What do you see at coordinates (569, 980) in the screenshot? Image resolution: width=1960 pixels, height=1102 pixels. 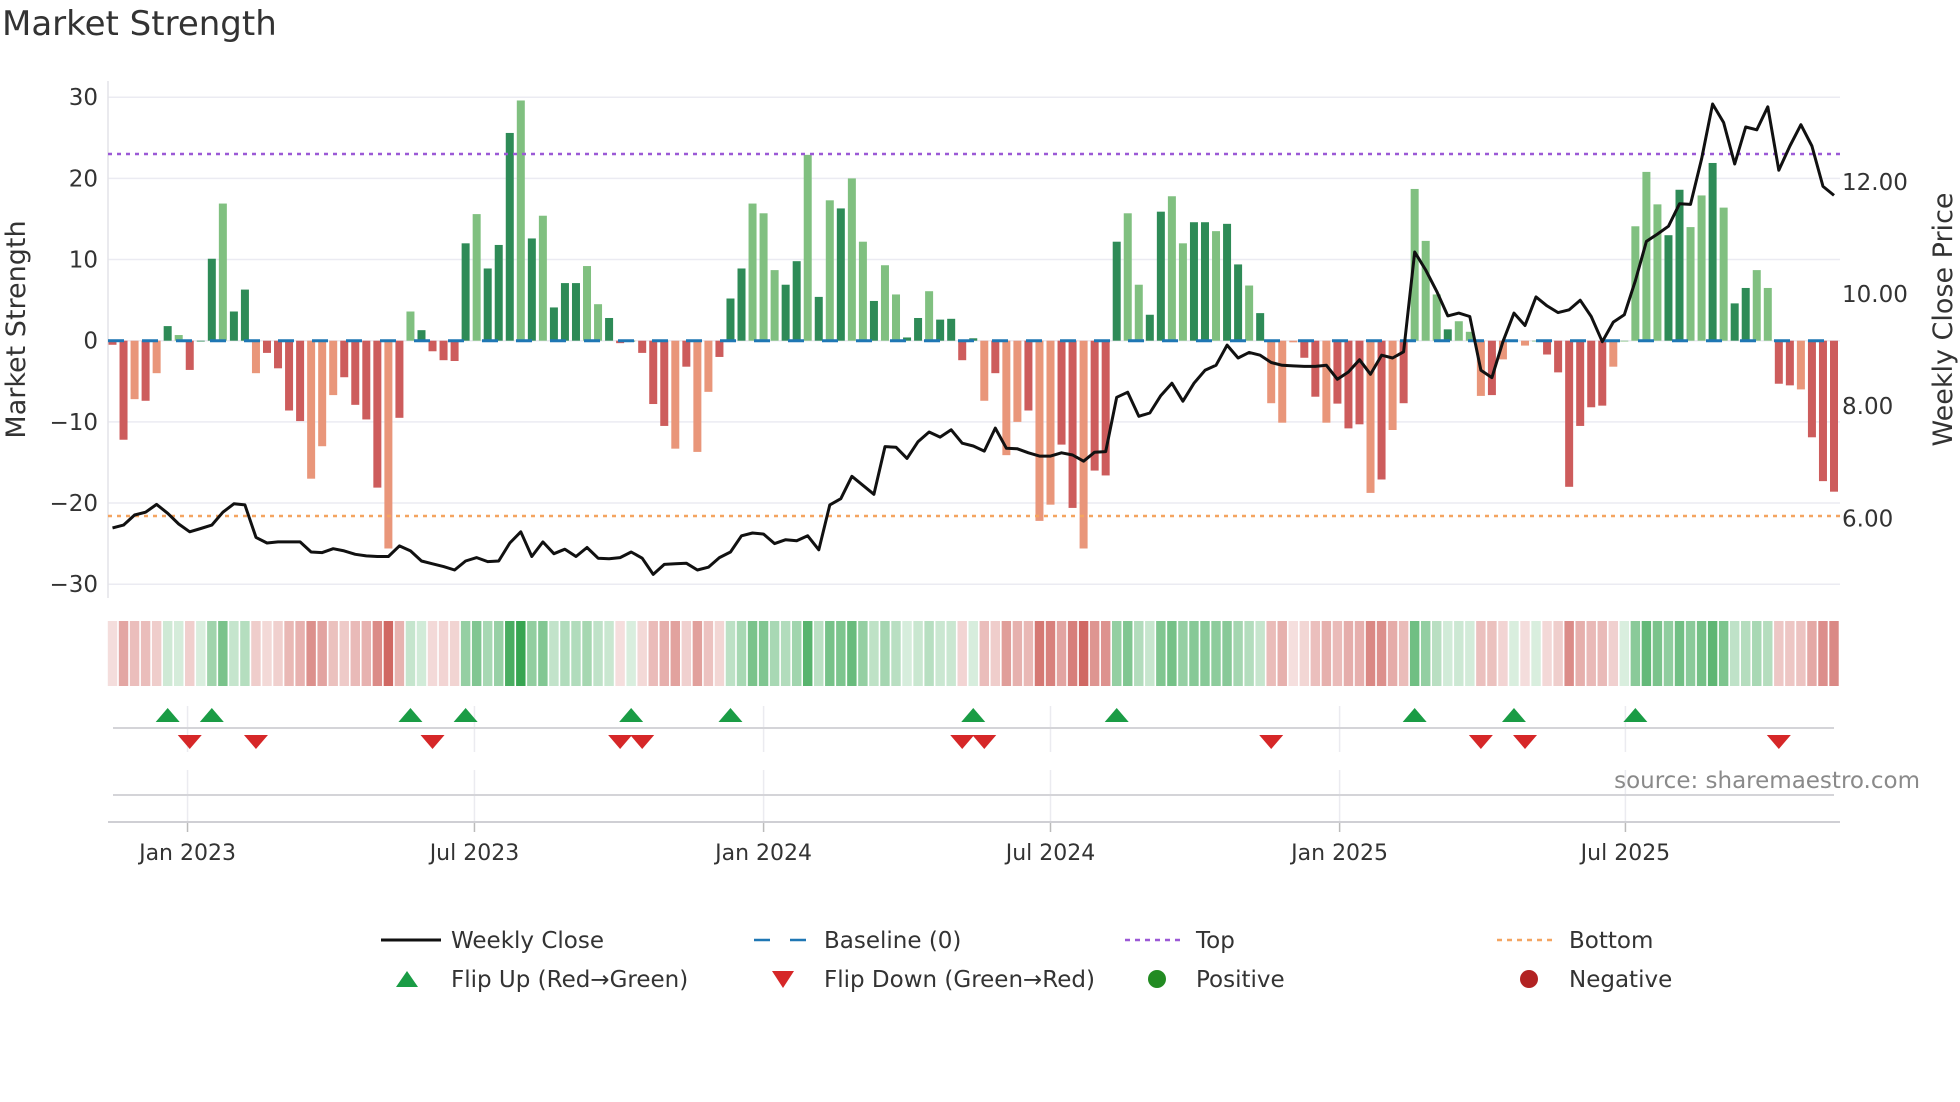 I see `legend-label: Flip Up (Red→Green)` at bounding box center [569, 980].